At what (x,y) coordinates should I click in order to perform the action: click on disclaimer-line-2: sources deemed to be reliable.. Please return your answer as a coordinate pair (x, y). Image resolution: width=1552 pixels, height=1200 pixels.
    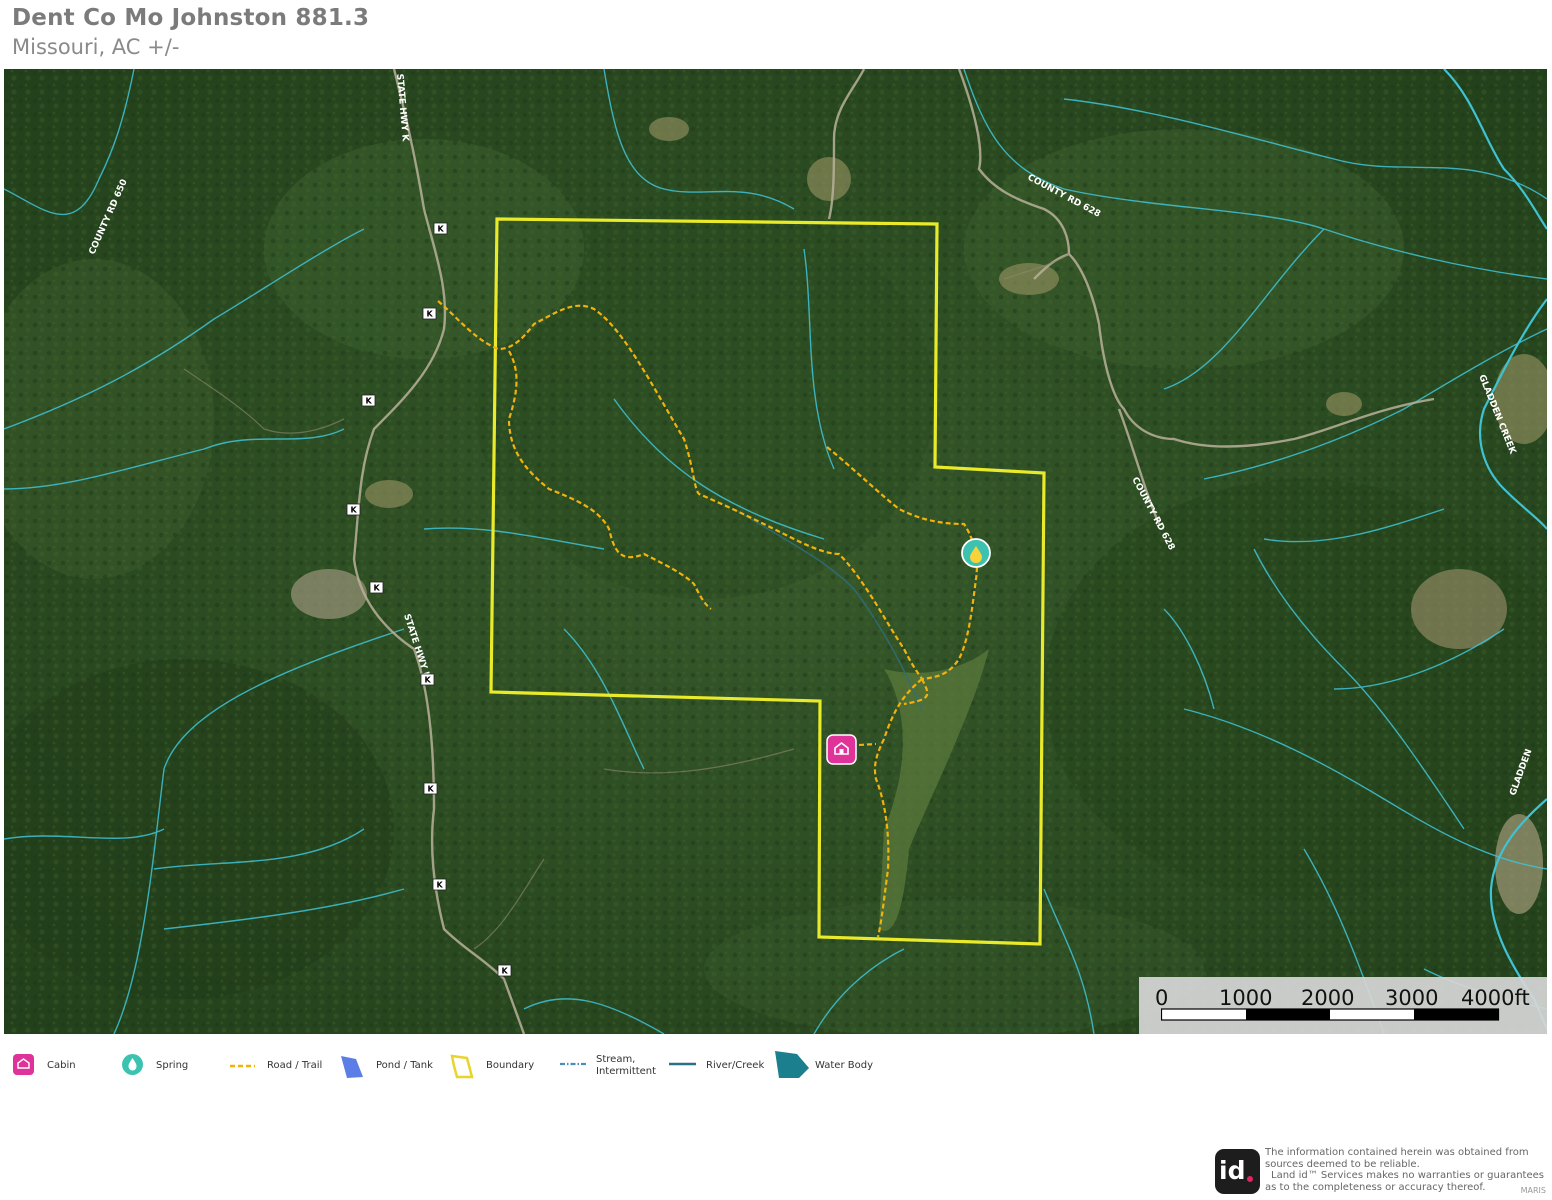
    Looking at the image, I should click on (1342, 1164).